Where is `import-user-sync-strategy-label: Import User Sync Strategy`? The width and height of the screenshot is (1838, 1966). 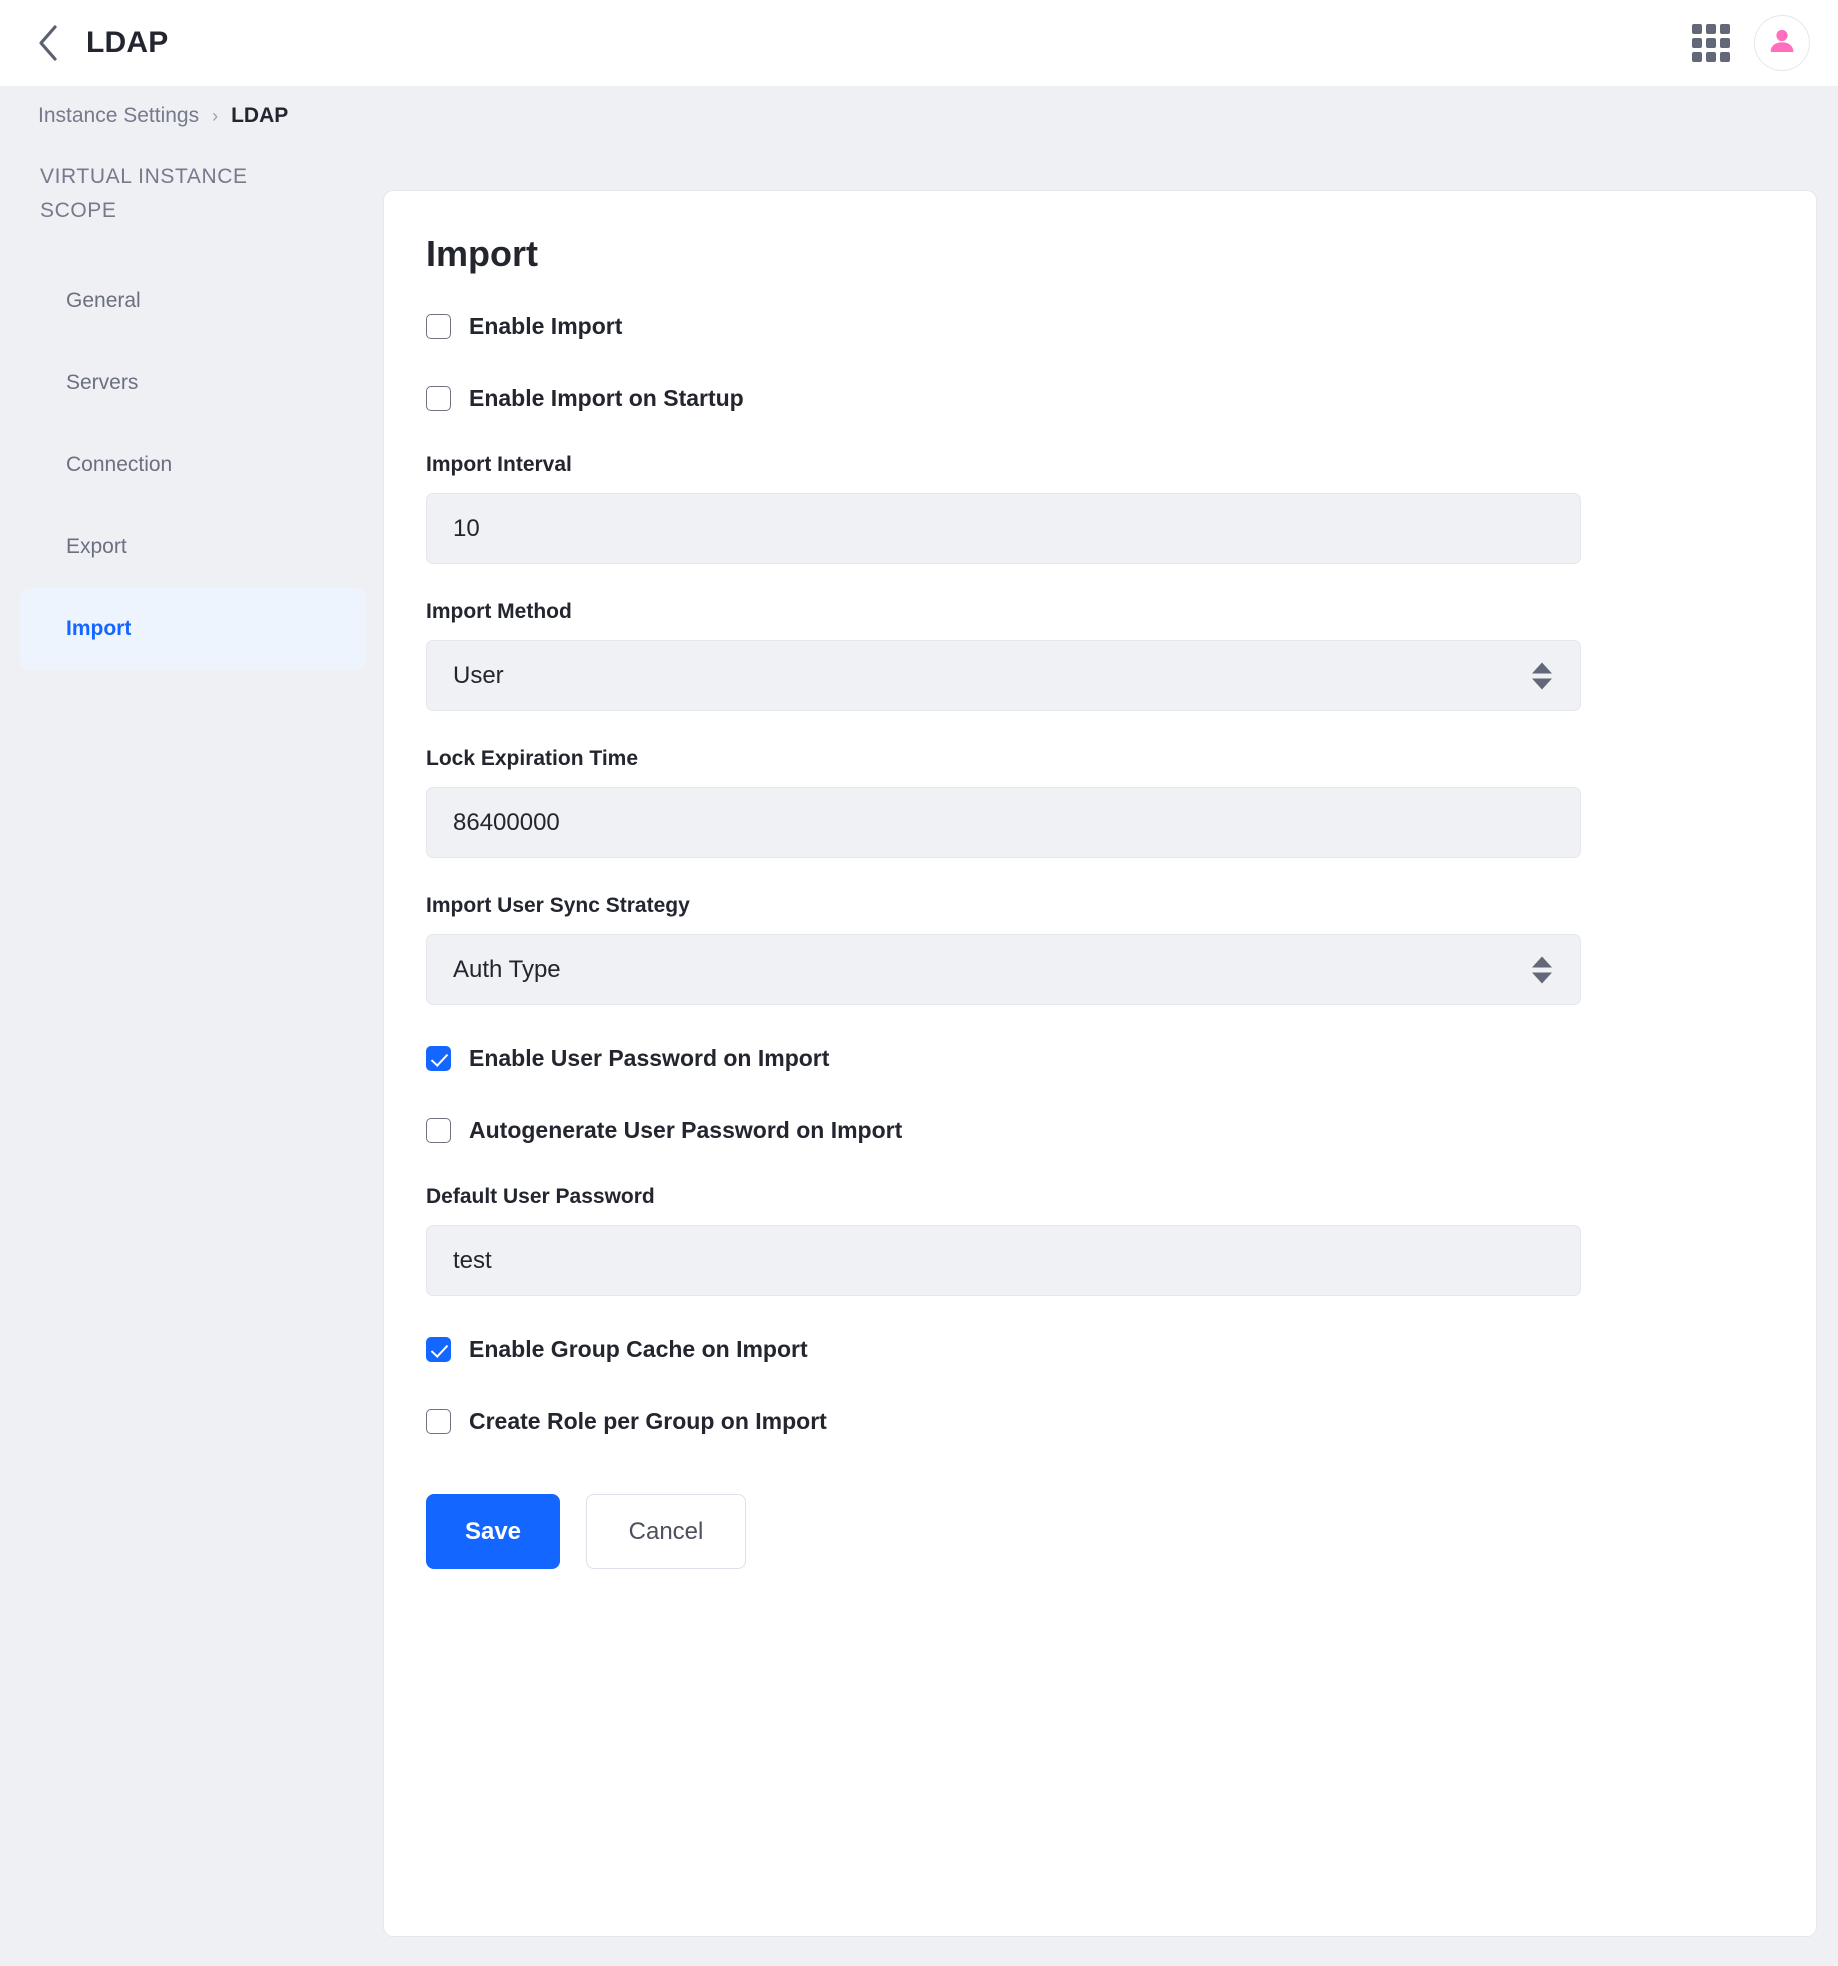
import-user-sync-strategy-label: Import User Sync Strategy is located at coordinates (558, 905).